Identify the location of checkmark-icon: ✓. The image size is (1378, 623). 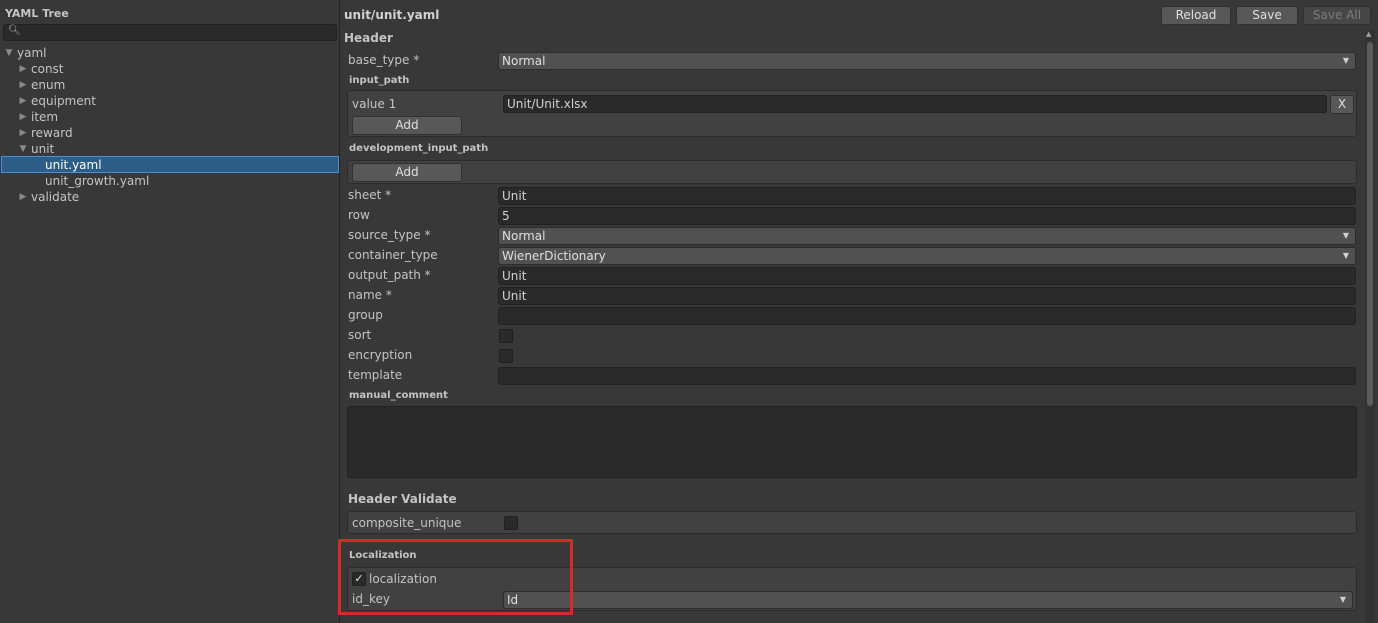
(359, 578).